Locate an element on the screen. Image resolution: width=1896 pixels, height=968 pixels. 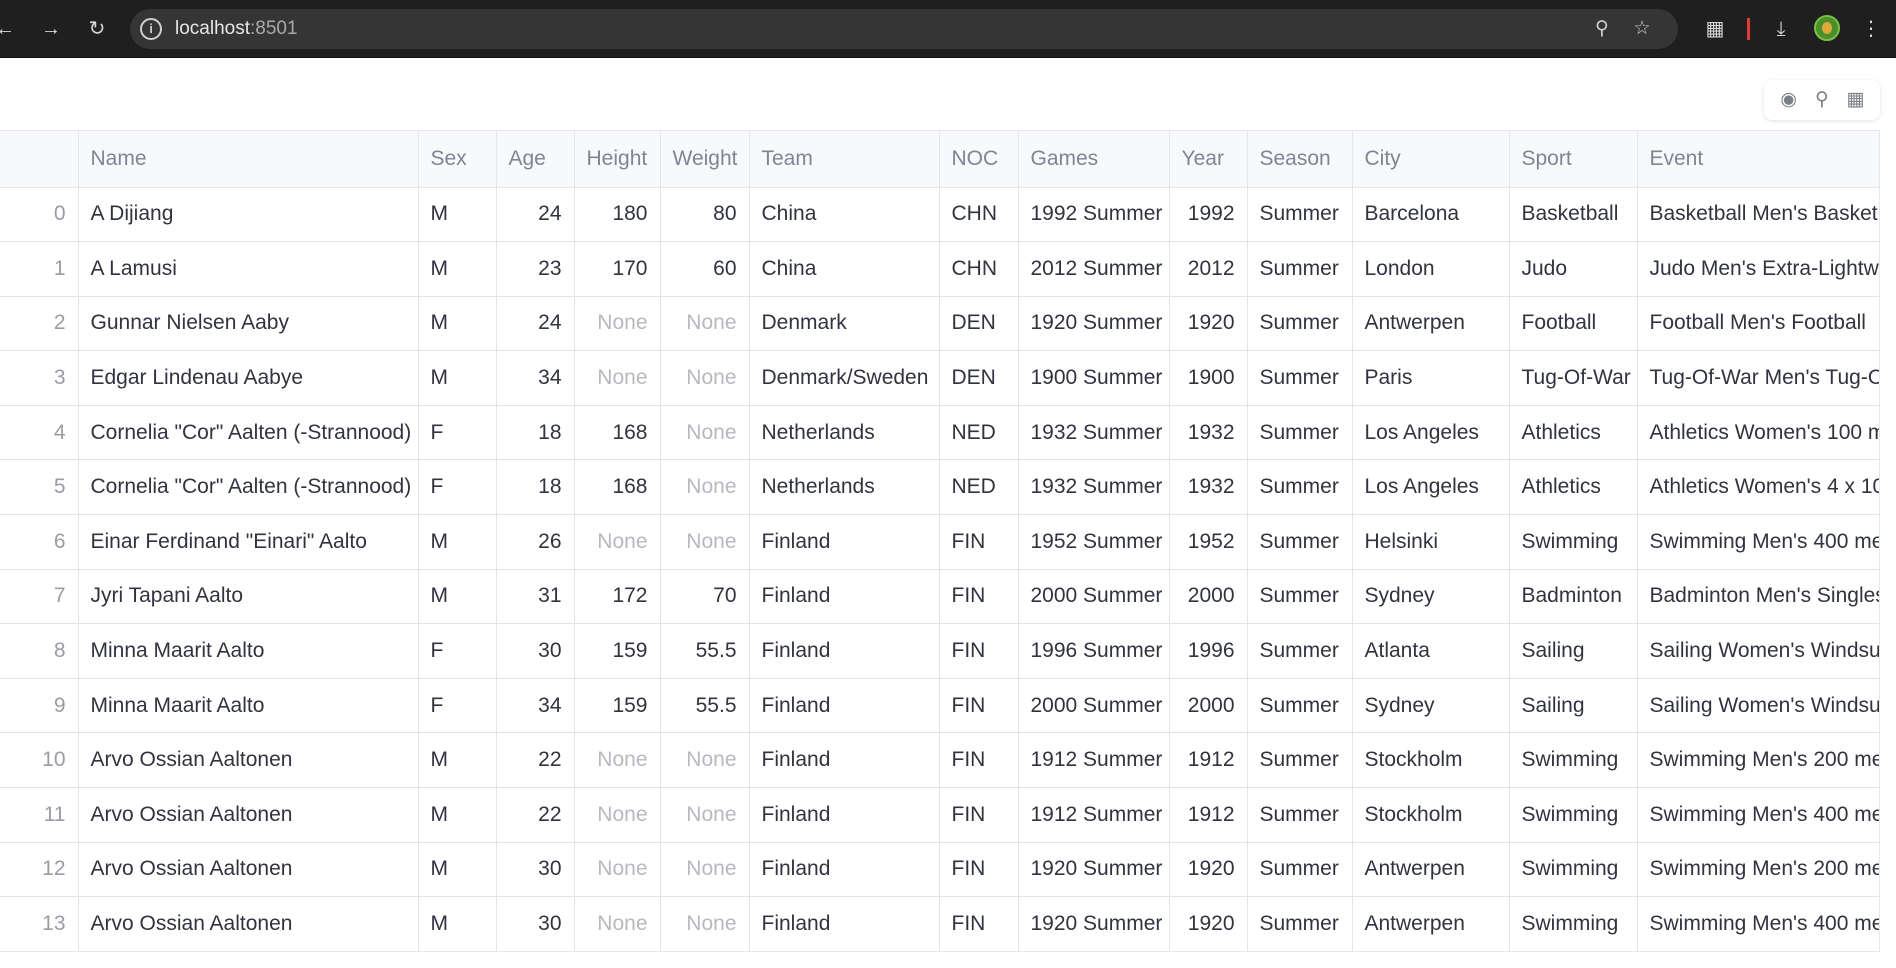
column-header-city: City is located at coordinates (1431, 159).